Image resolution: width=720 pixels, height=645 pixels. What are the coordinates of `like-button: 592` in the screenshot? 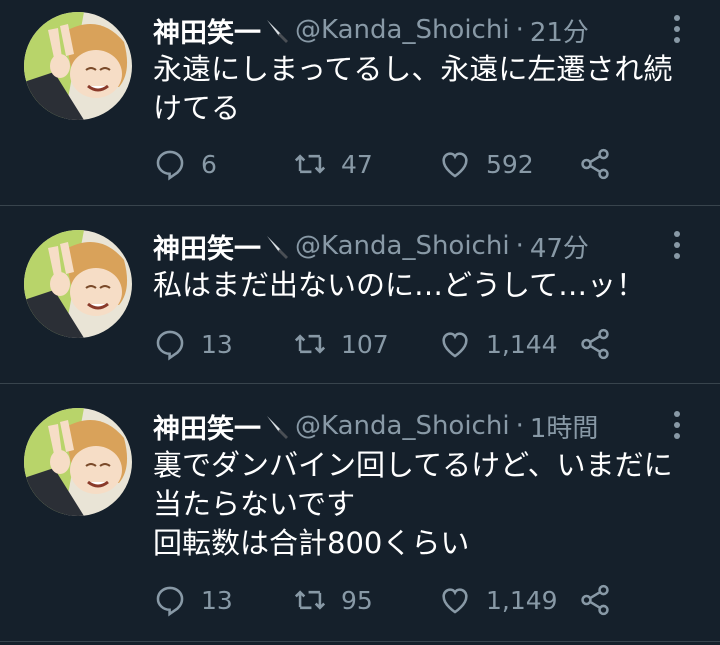 It's located at (486, 164).